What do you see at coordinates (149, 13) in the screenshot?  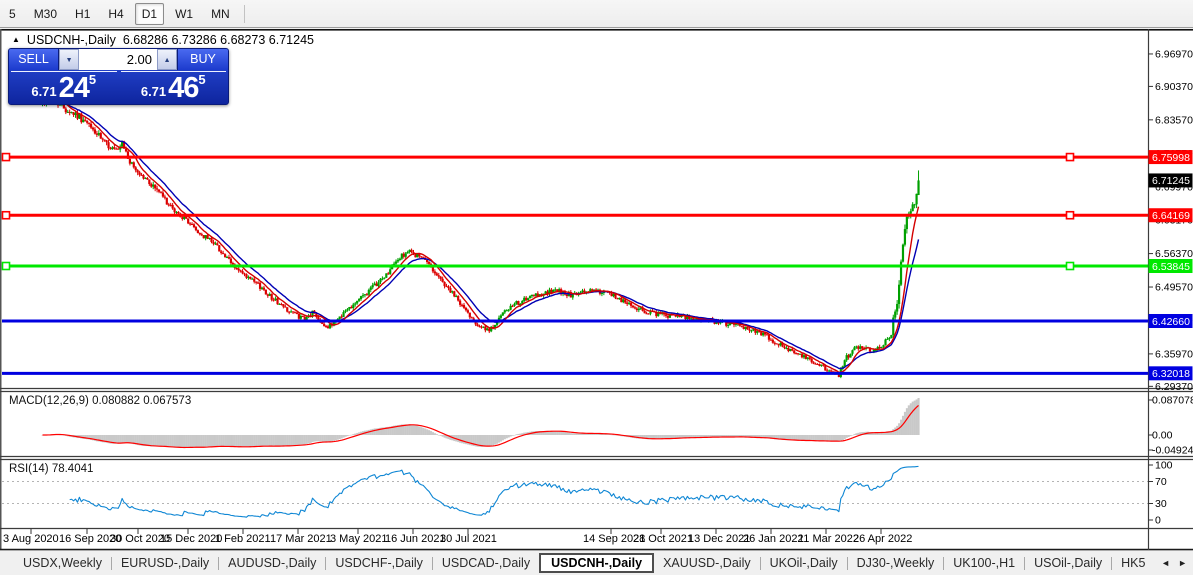 I see `timeframe-button-d1: D1` at bounding box center [149, 13].